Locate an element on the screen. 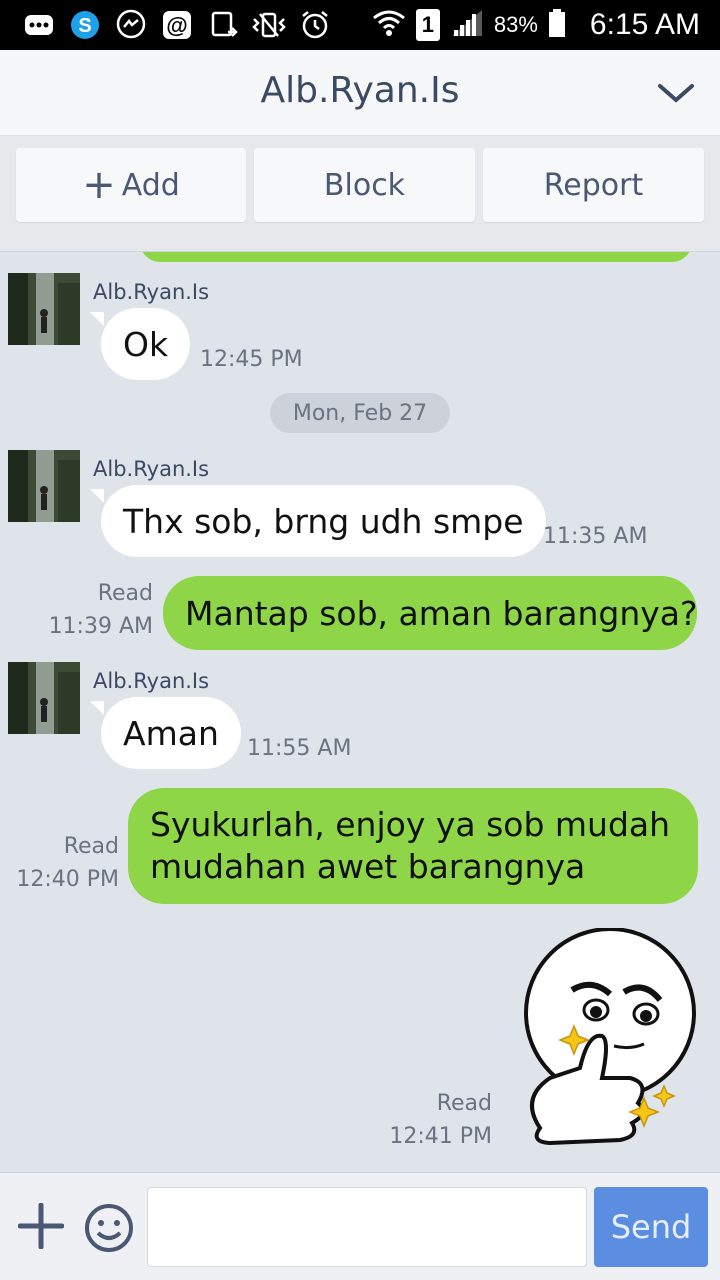 The width and height of the screenshot is (720, 1280). alarm-icon is located at coordinates (315, 25).